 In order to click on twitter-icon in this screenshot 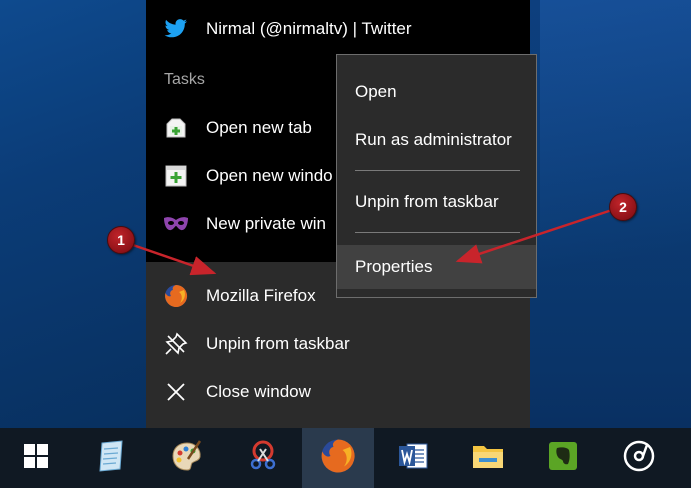, I will do `click(176, 29)`.